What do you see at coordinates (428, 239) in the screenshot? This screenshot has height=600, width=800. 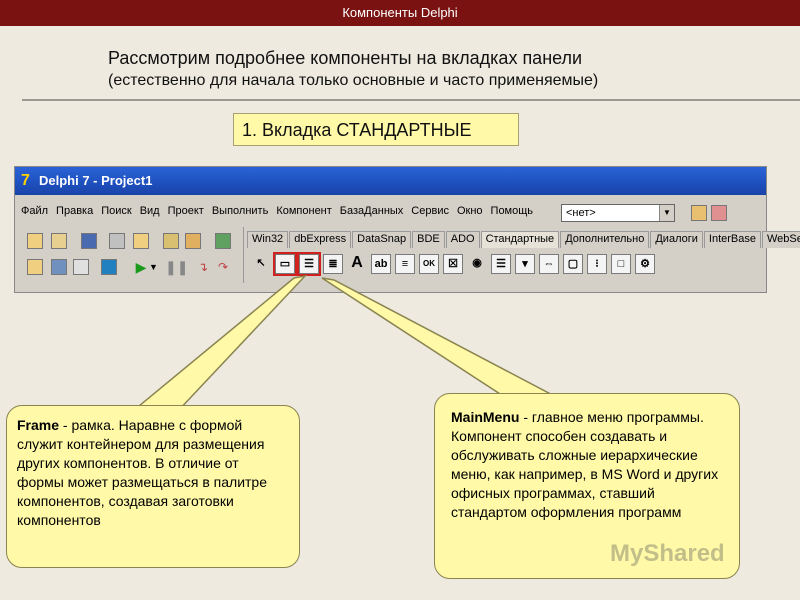 I see `tab-bde: BDE` at bounding box center [428, 239].